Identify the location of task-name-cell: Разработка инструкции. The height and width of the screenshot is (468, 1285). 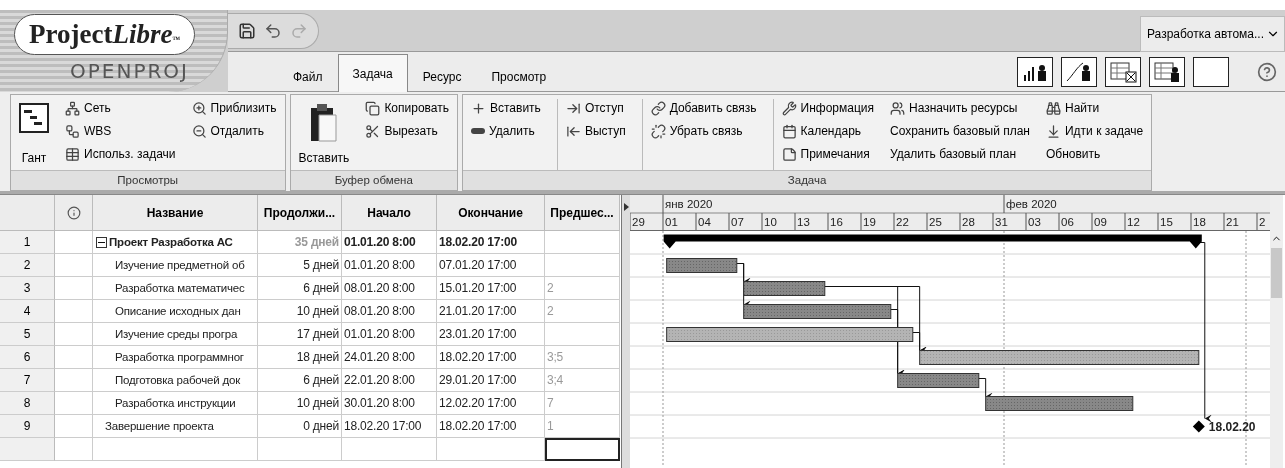
(175, 403).